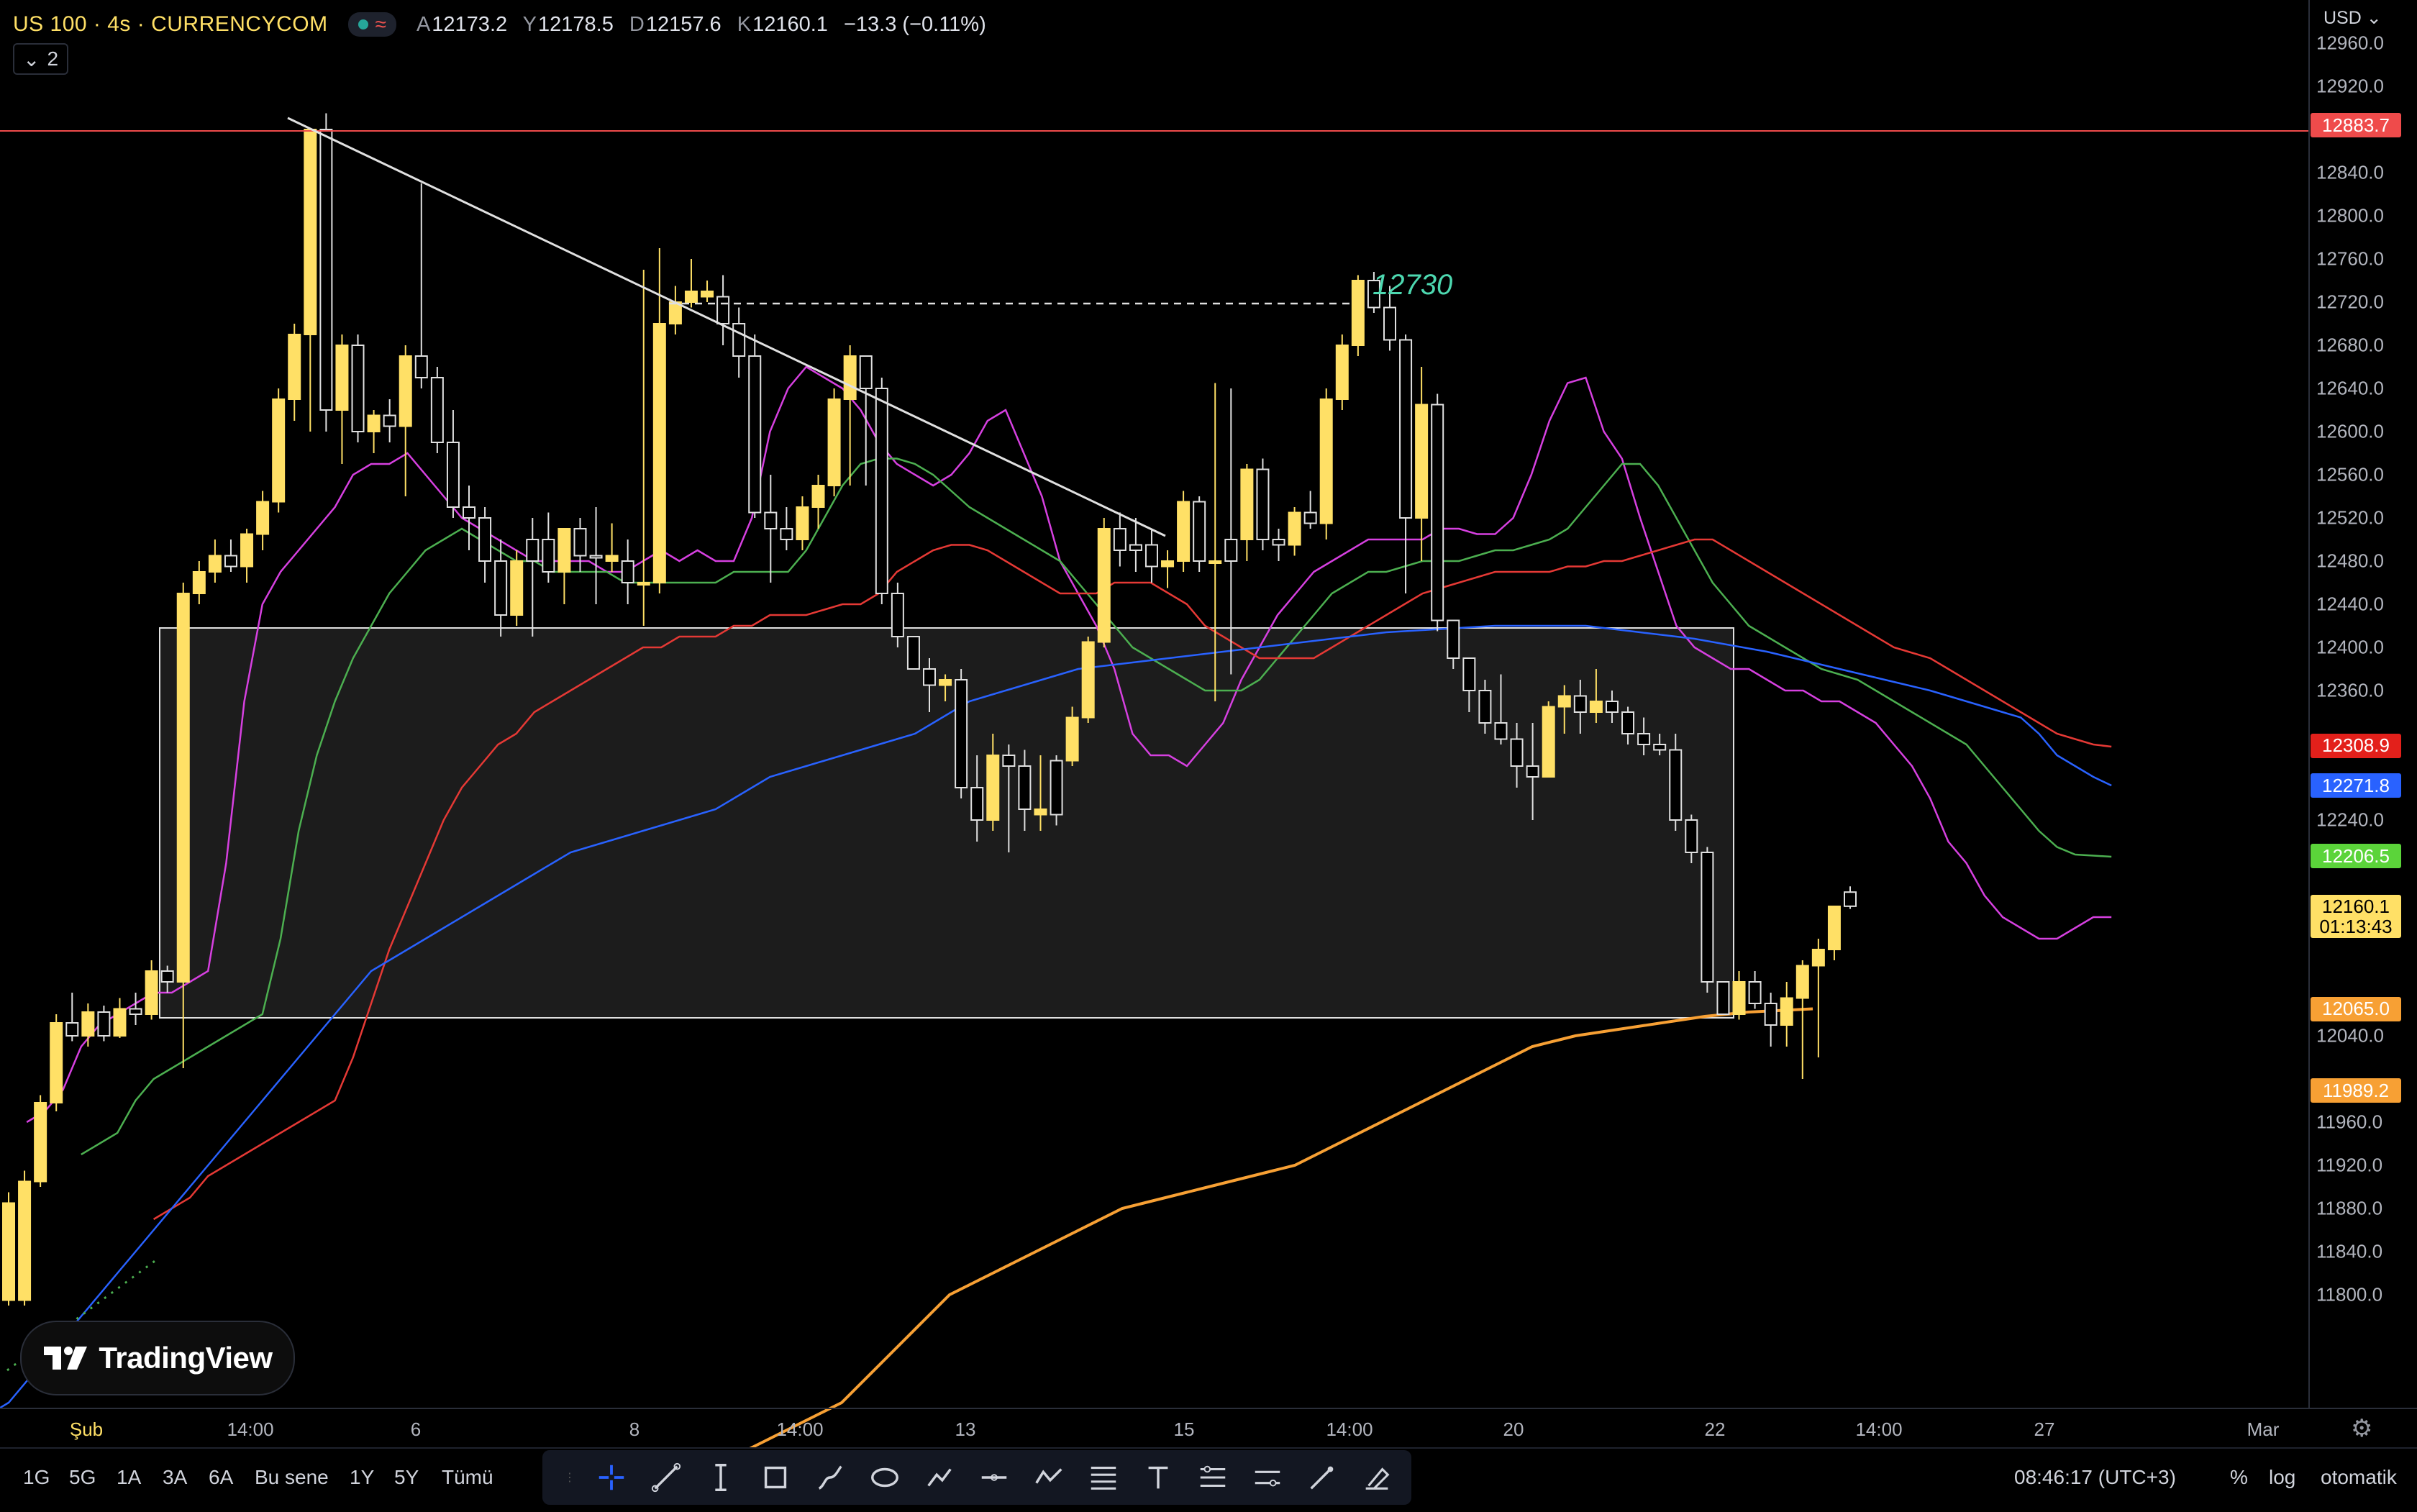  I want to click on tradingview-logo: TradingView, so click(157, 1358).